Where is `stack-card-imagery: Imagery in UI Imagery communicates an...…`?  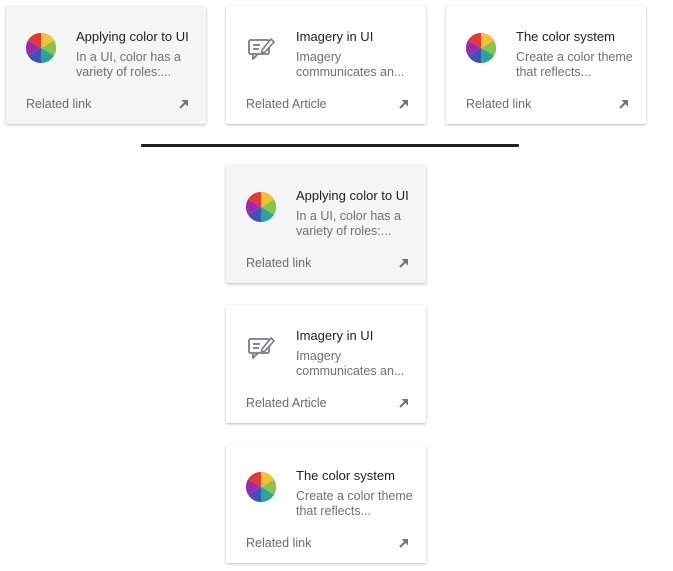 stack-card-imagery: Imagery in UI Imagery communicates an...… is located at coordinates (326, 364).